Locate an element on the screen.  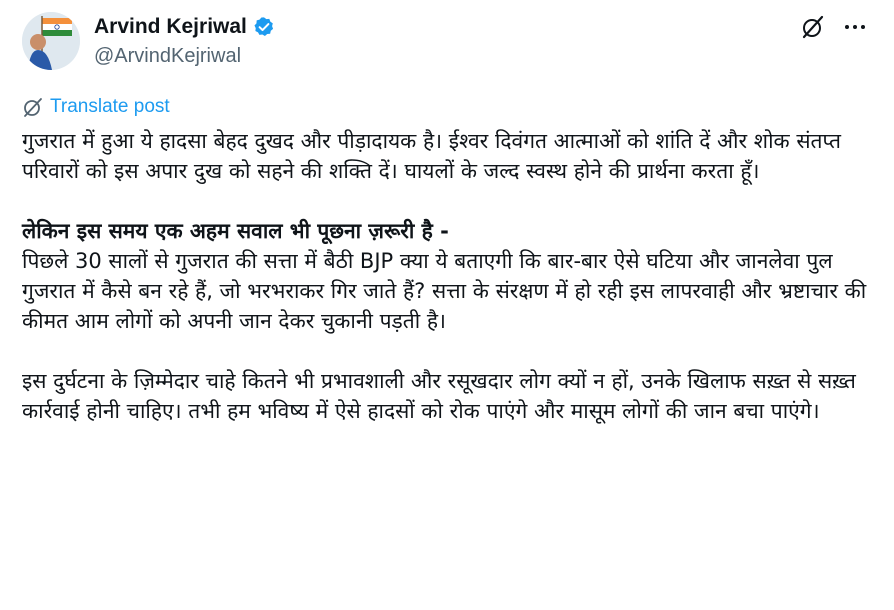
translate-post-link: Translate post is located at coordinates (96, 107).